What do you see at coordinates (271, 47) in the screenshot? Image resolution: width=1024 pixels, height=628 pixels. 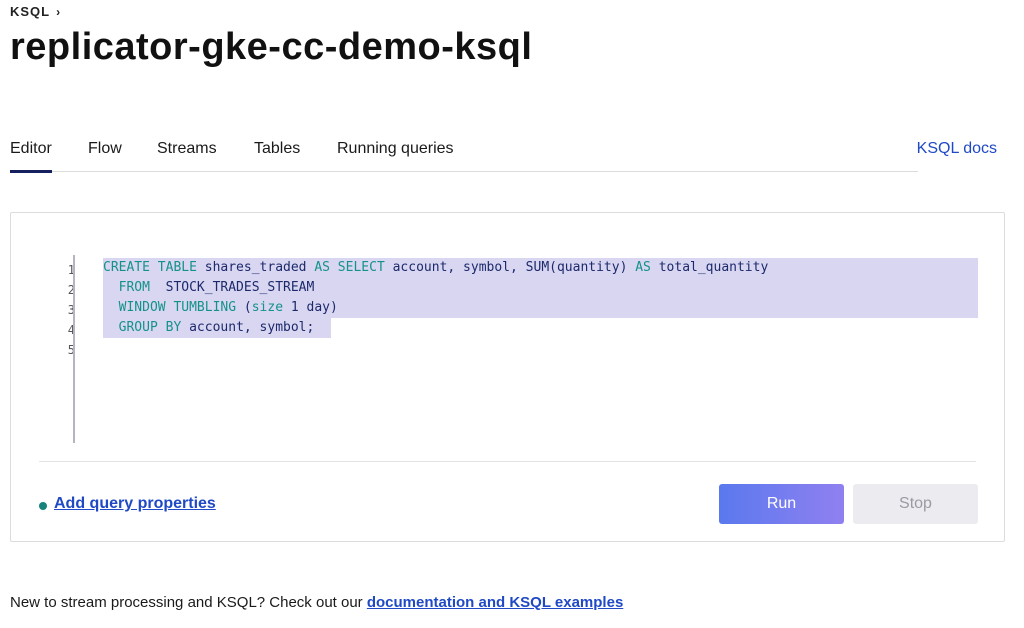 I see `page-title: replicator-gke-cc-demo-ksql` at bounding box center [271, 47].